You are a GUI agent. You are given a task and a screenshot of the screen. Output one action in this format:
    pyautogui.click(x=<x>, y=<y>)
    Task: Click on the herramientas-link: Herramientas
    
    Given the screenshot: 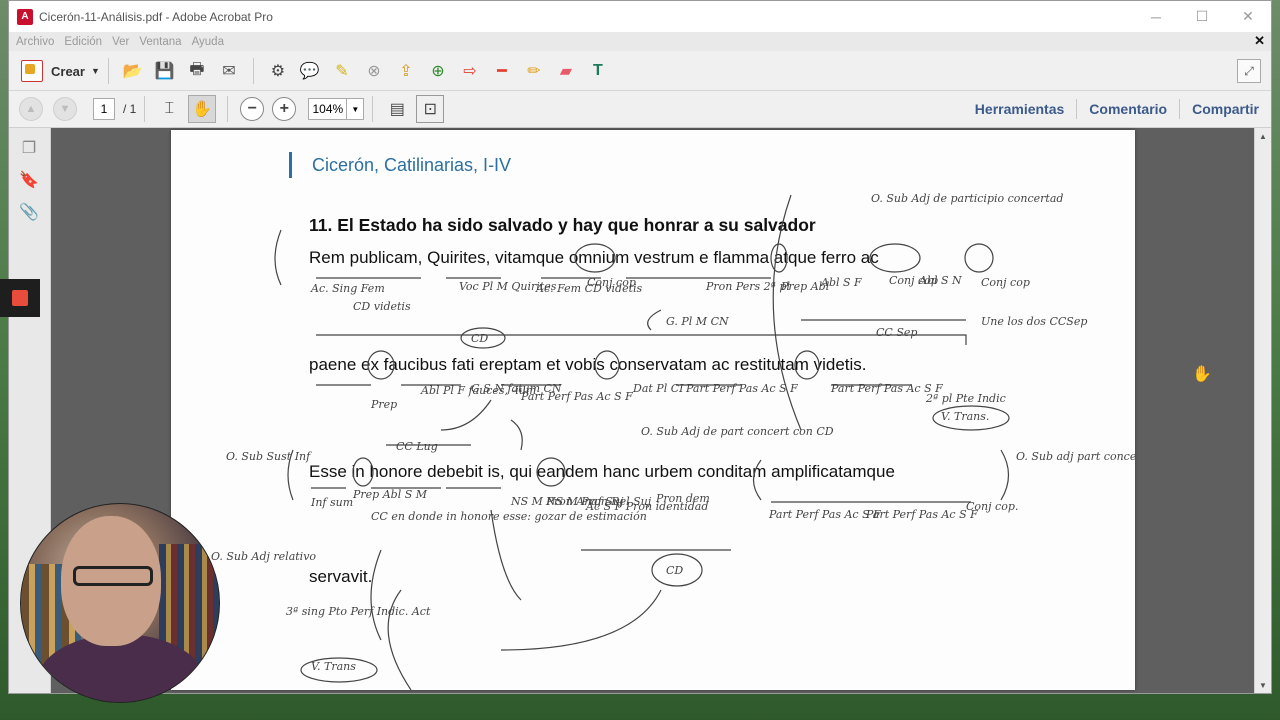 What is the action you would take?
    pyautogui.click(x=1020, y=109)
    